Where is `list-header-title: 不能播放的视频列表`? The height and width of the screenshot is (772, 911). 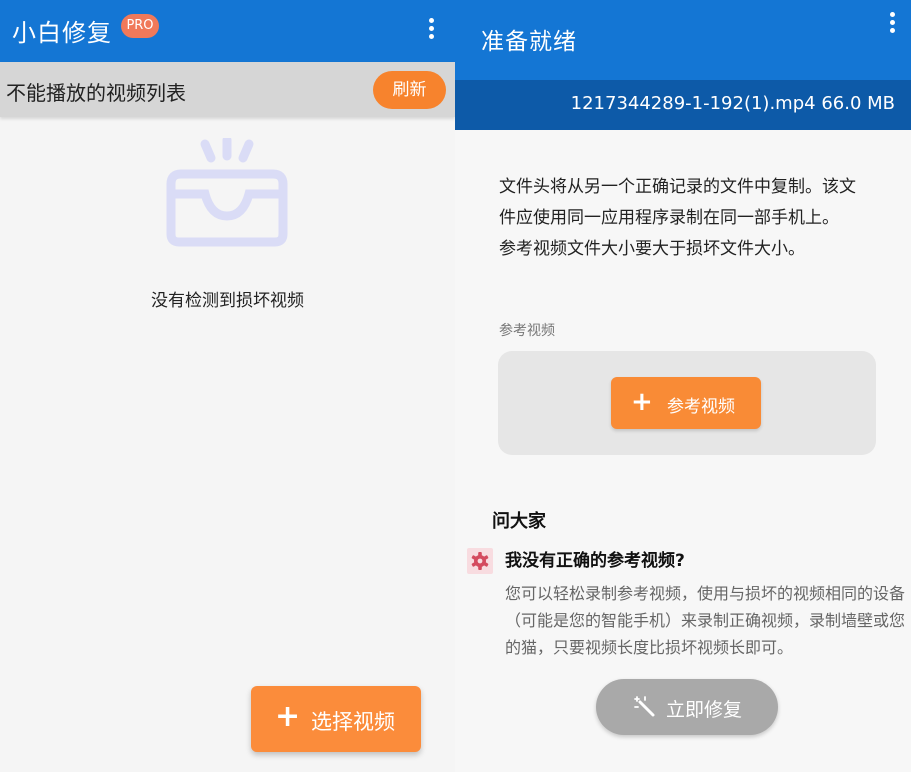 list-header-title: 不能播放的视频列表 is located at coordinates (96, 93).